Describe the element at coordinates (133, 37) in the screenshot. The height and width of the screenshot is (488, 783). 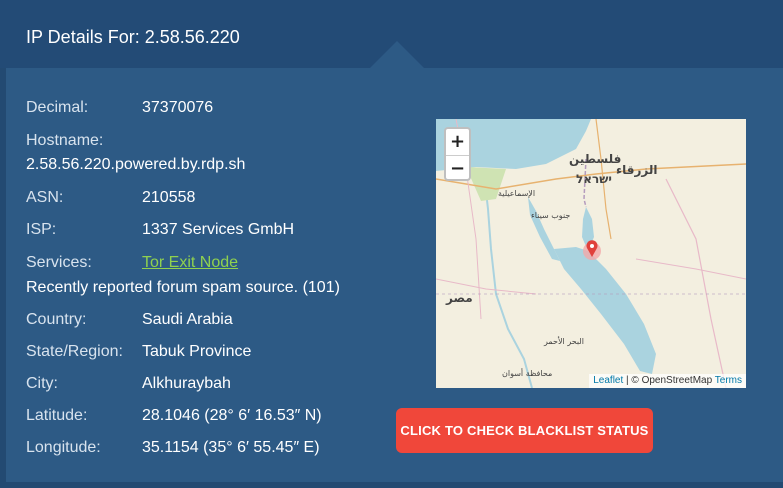
I see `page-title: IP Details For: 2.58.56.220` at that location.